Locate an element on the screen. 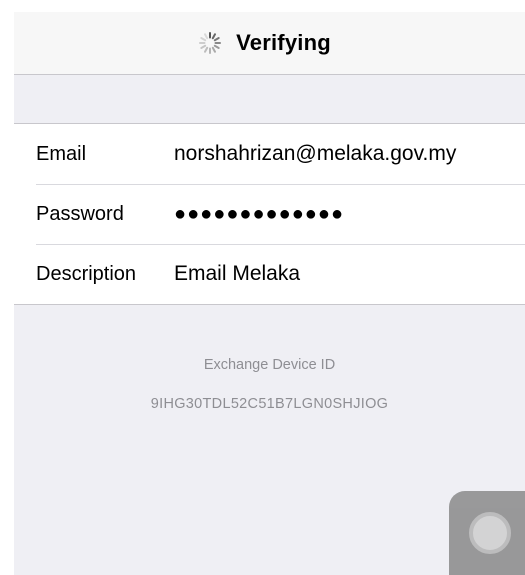 The height and width of the screenshot is (575, 525). exchange-device-id-value: 9IHG30TDL52C51B7LGN0SHJIOG is located at coordinates (269, 404).